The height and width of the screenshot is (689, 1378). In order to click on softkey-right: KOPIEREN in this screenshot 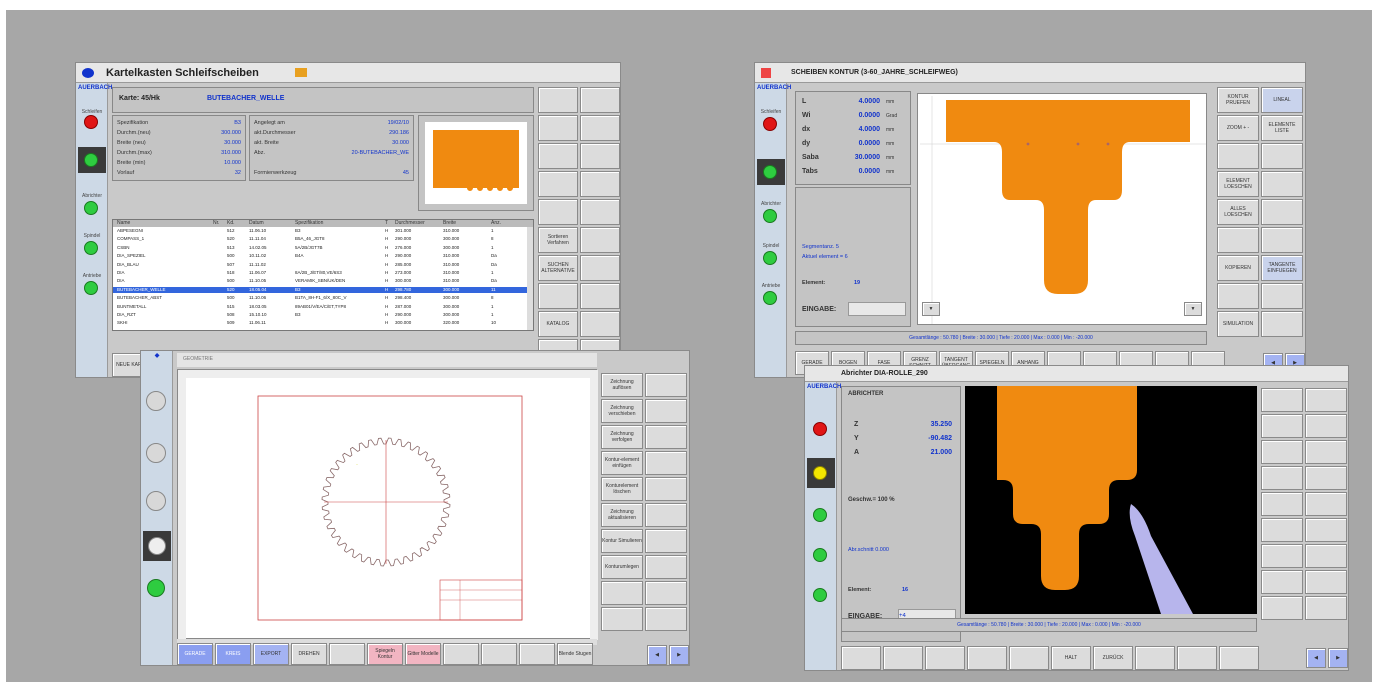, I will do `click(1238, 268)`.